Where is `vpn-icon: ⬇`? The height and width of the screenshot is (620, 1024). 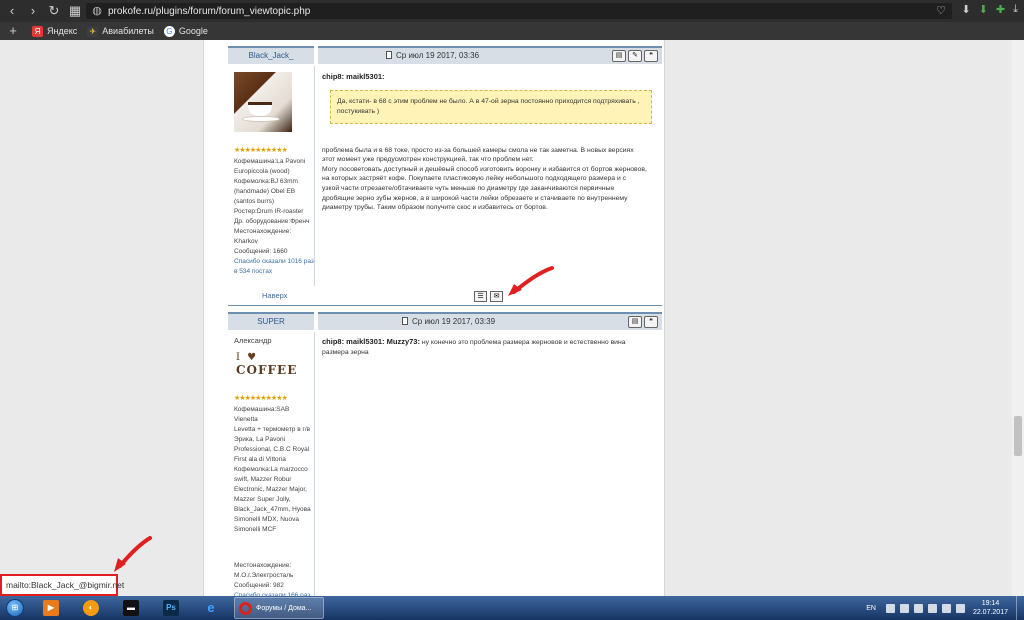 vpn-icon: ⬇ is located at coordinates (983, 9).